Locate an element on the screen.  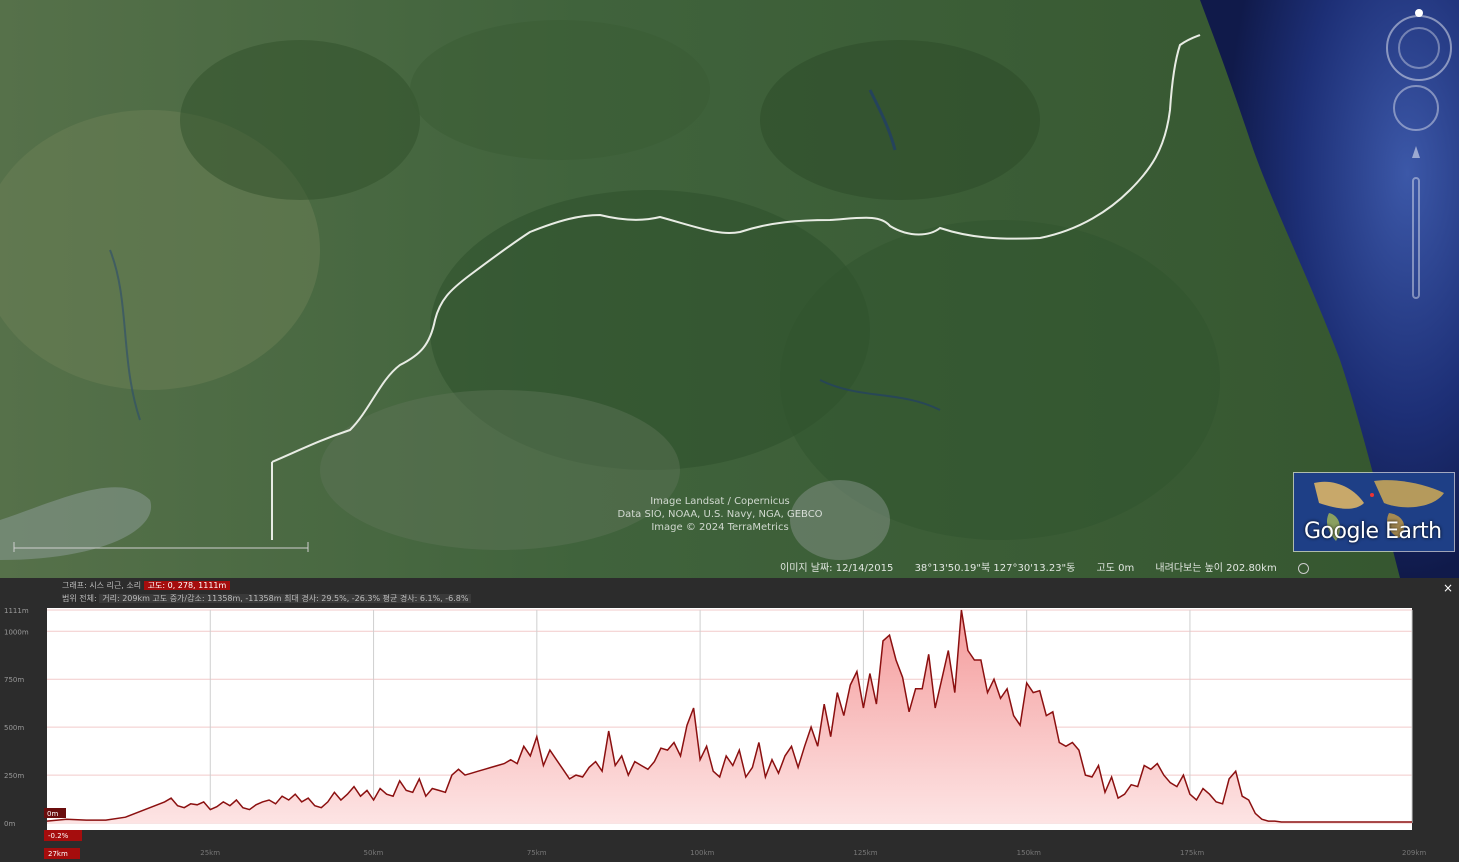
x-tick-label: 209km is located at coordinates (1414, 853).